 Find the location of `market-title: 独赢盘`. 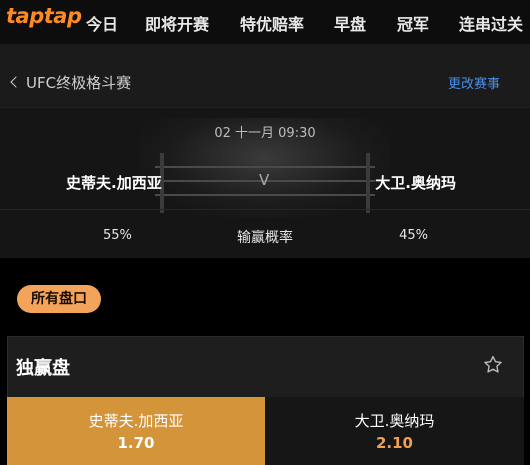

market-title: 独赢盘 is located at coordinates (43, 368).